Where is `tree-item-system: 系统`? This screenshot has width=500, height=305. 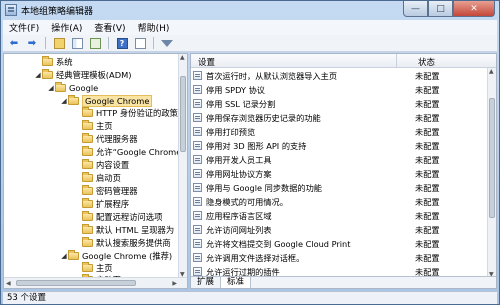 tree-item-system: 系统 is located at coordinates (53, 62).